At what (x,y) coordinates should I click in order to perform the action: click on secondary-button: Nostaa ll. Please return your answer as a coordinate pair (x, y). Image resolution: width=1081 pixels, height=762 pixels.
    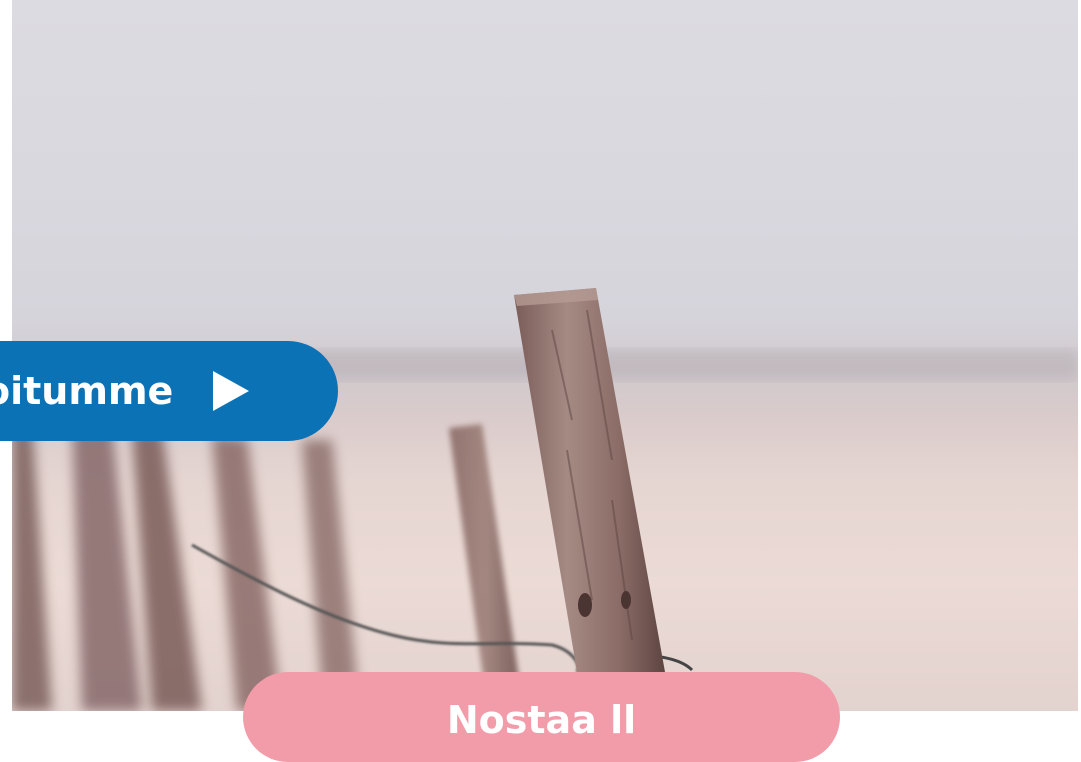
    Looking at the image, I should click on (541, 717).